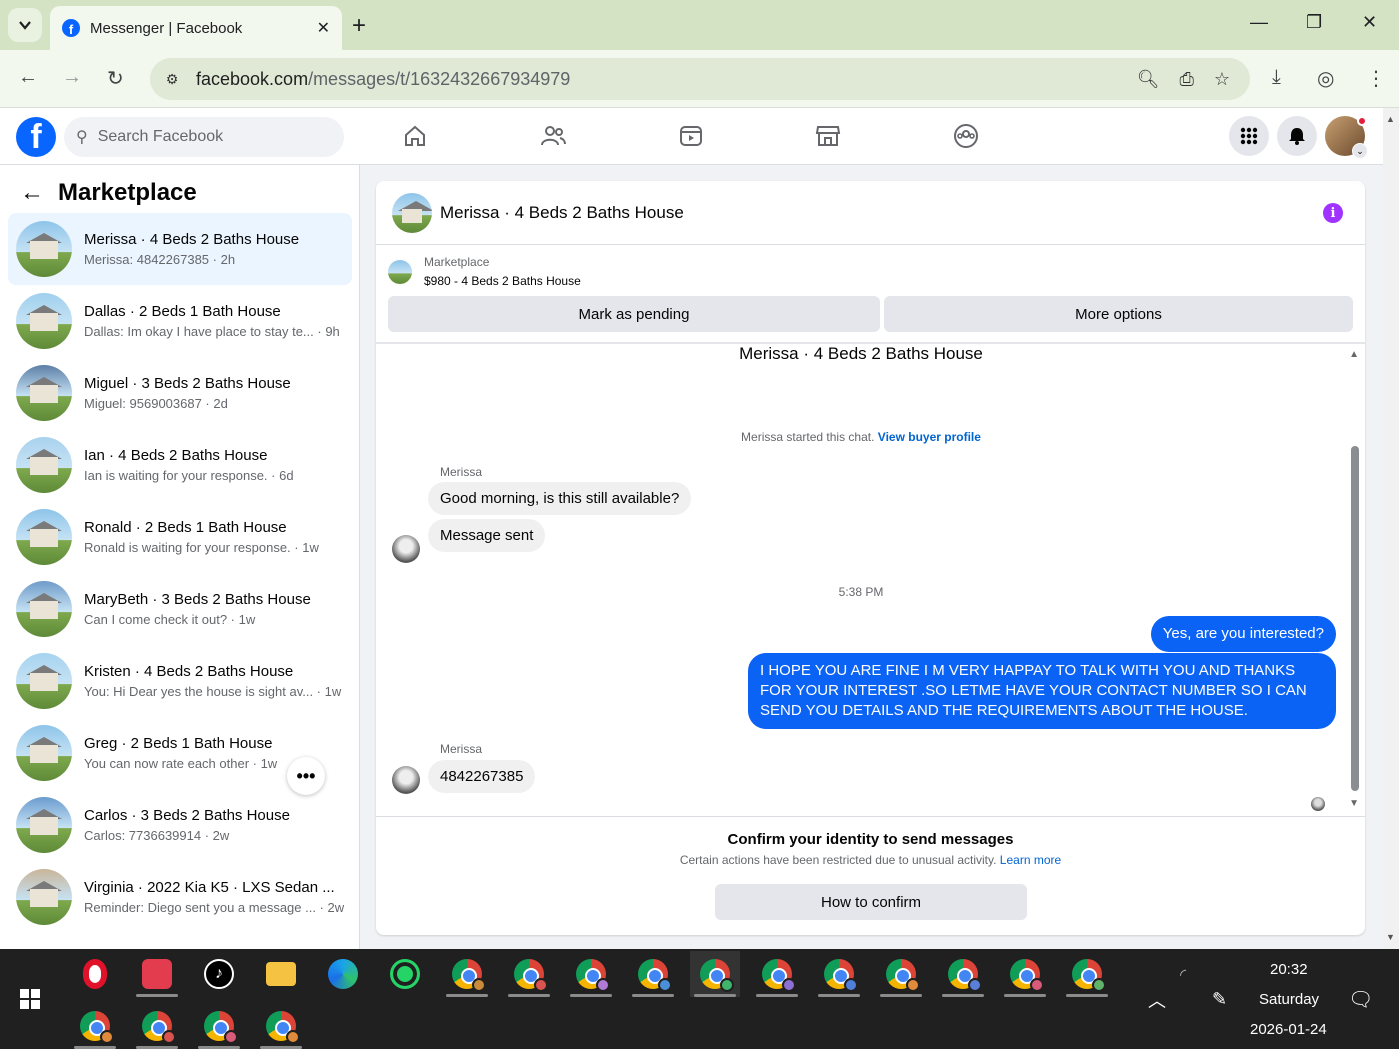 Image resolution: width=1399 pixels, height=1049 pixels. Describe the element at coordinates (634, 314) in the screenshot. I see `mark-as-pending-button: Mark as pending` at that location.